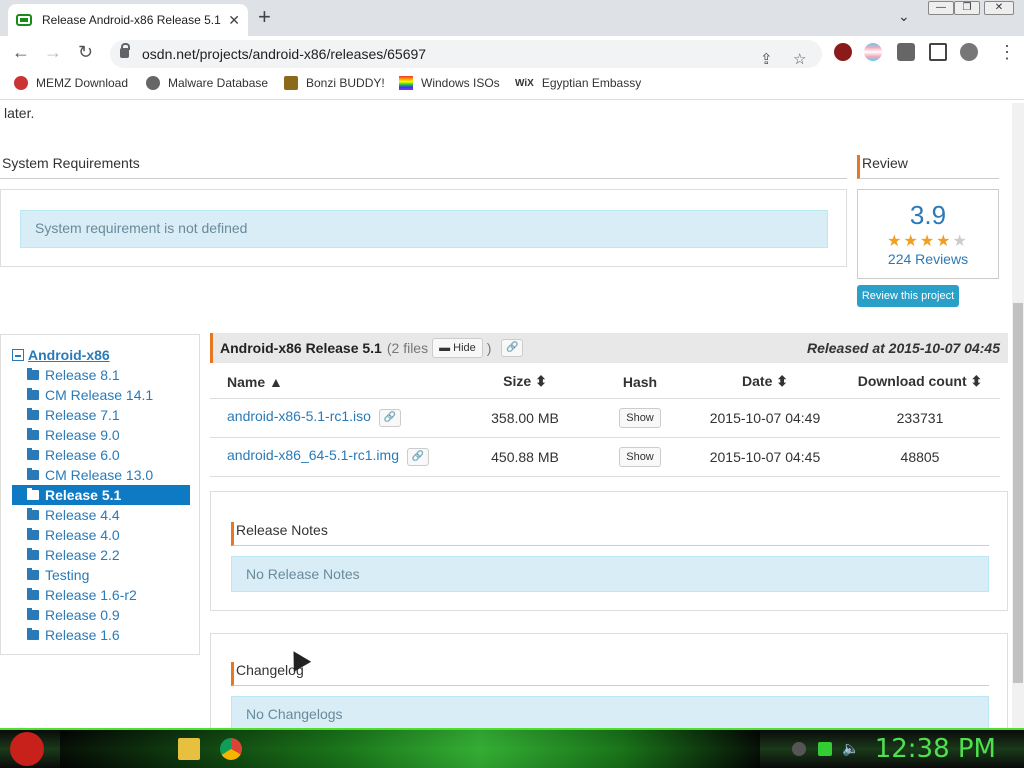 The image size is (1024, 768). I want to click on tray-arrow-icon, so click(799, 749).